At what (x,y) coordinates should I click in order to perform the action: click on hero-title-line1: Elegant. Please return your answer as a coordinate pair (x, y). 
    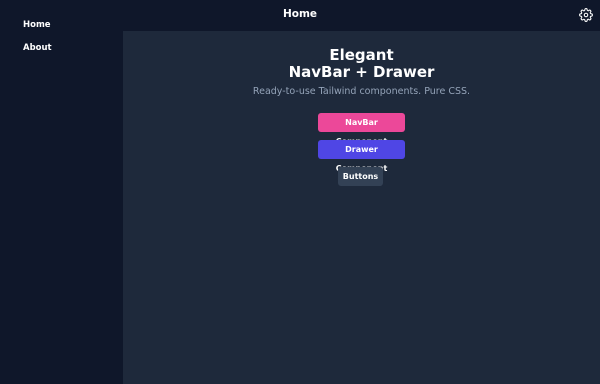
    Looking at the image, I should click on (361, 55).